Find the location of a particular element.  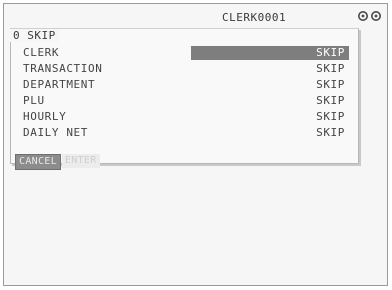

status-bar: CLERK0001 is located at coordinates (195, 15).